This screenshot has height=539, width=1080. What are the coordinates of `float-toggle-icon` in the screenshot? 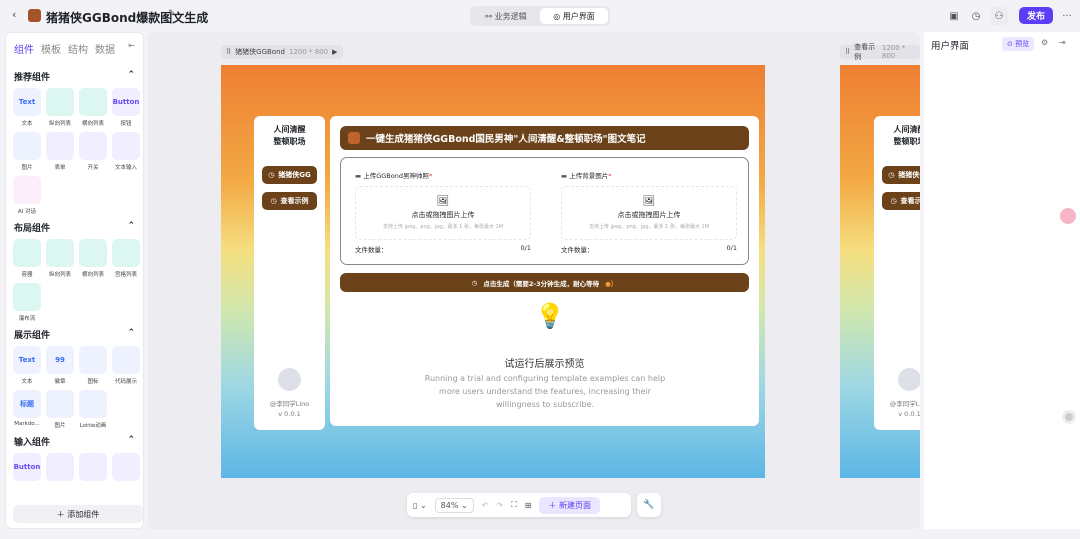 It's located at (1069, 417).